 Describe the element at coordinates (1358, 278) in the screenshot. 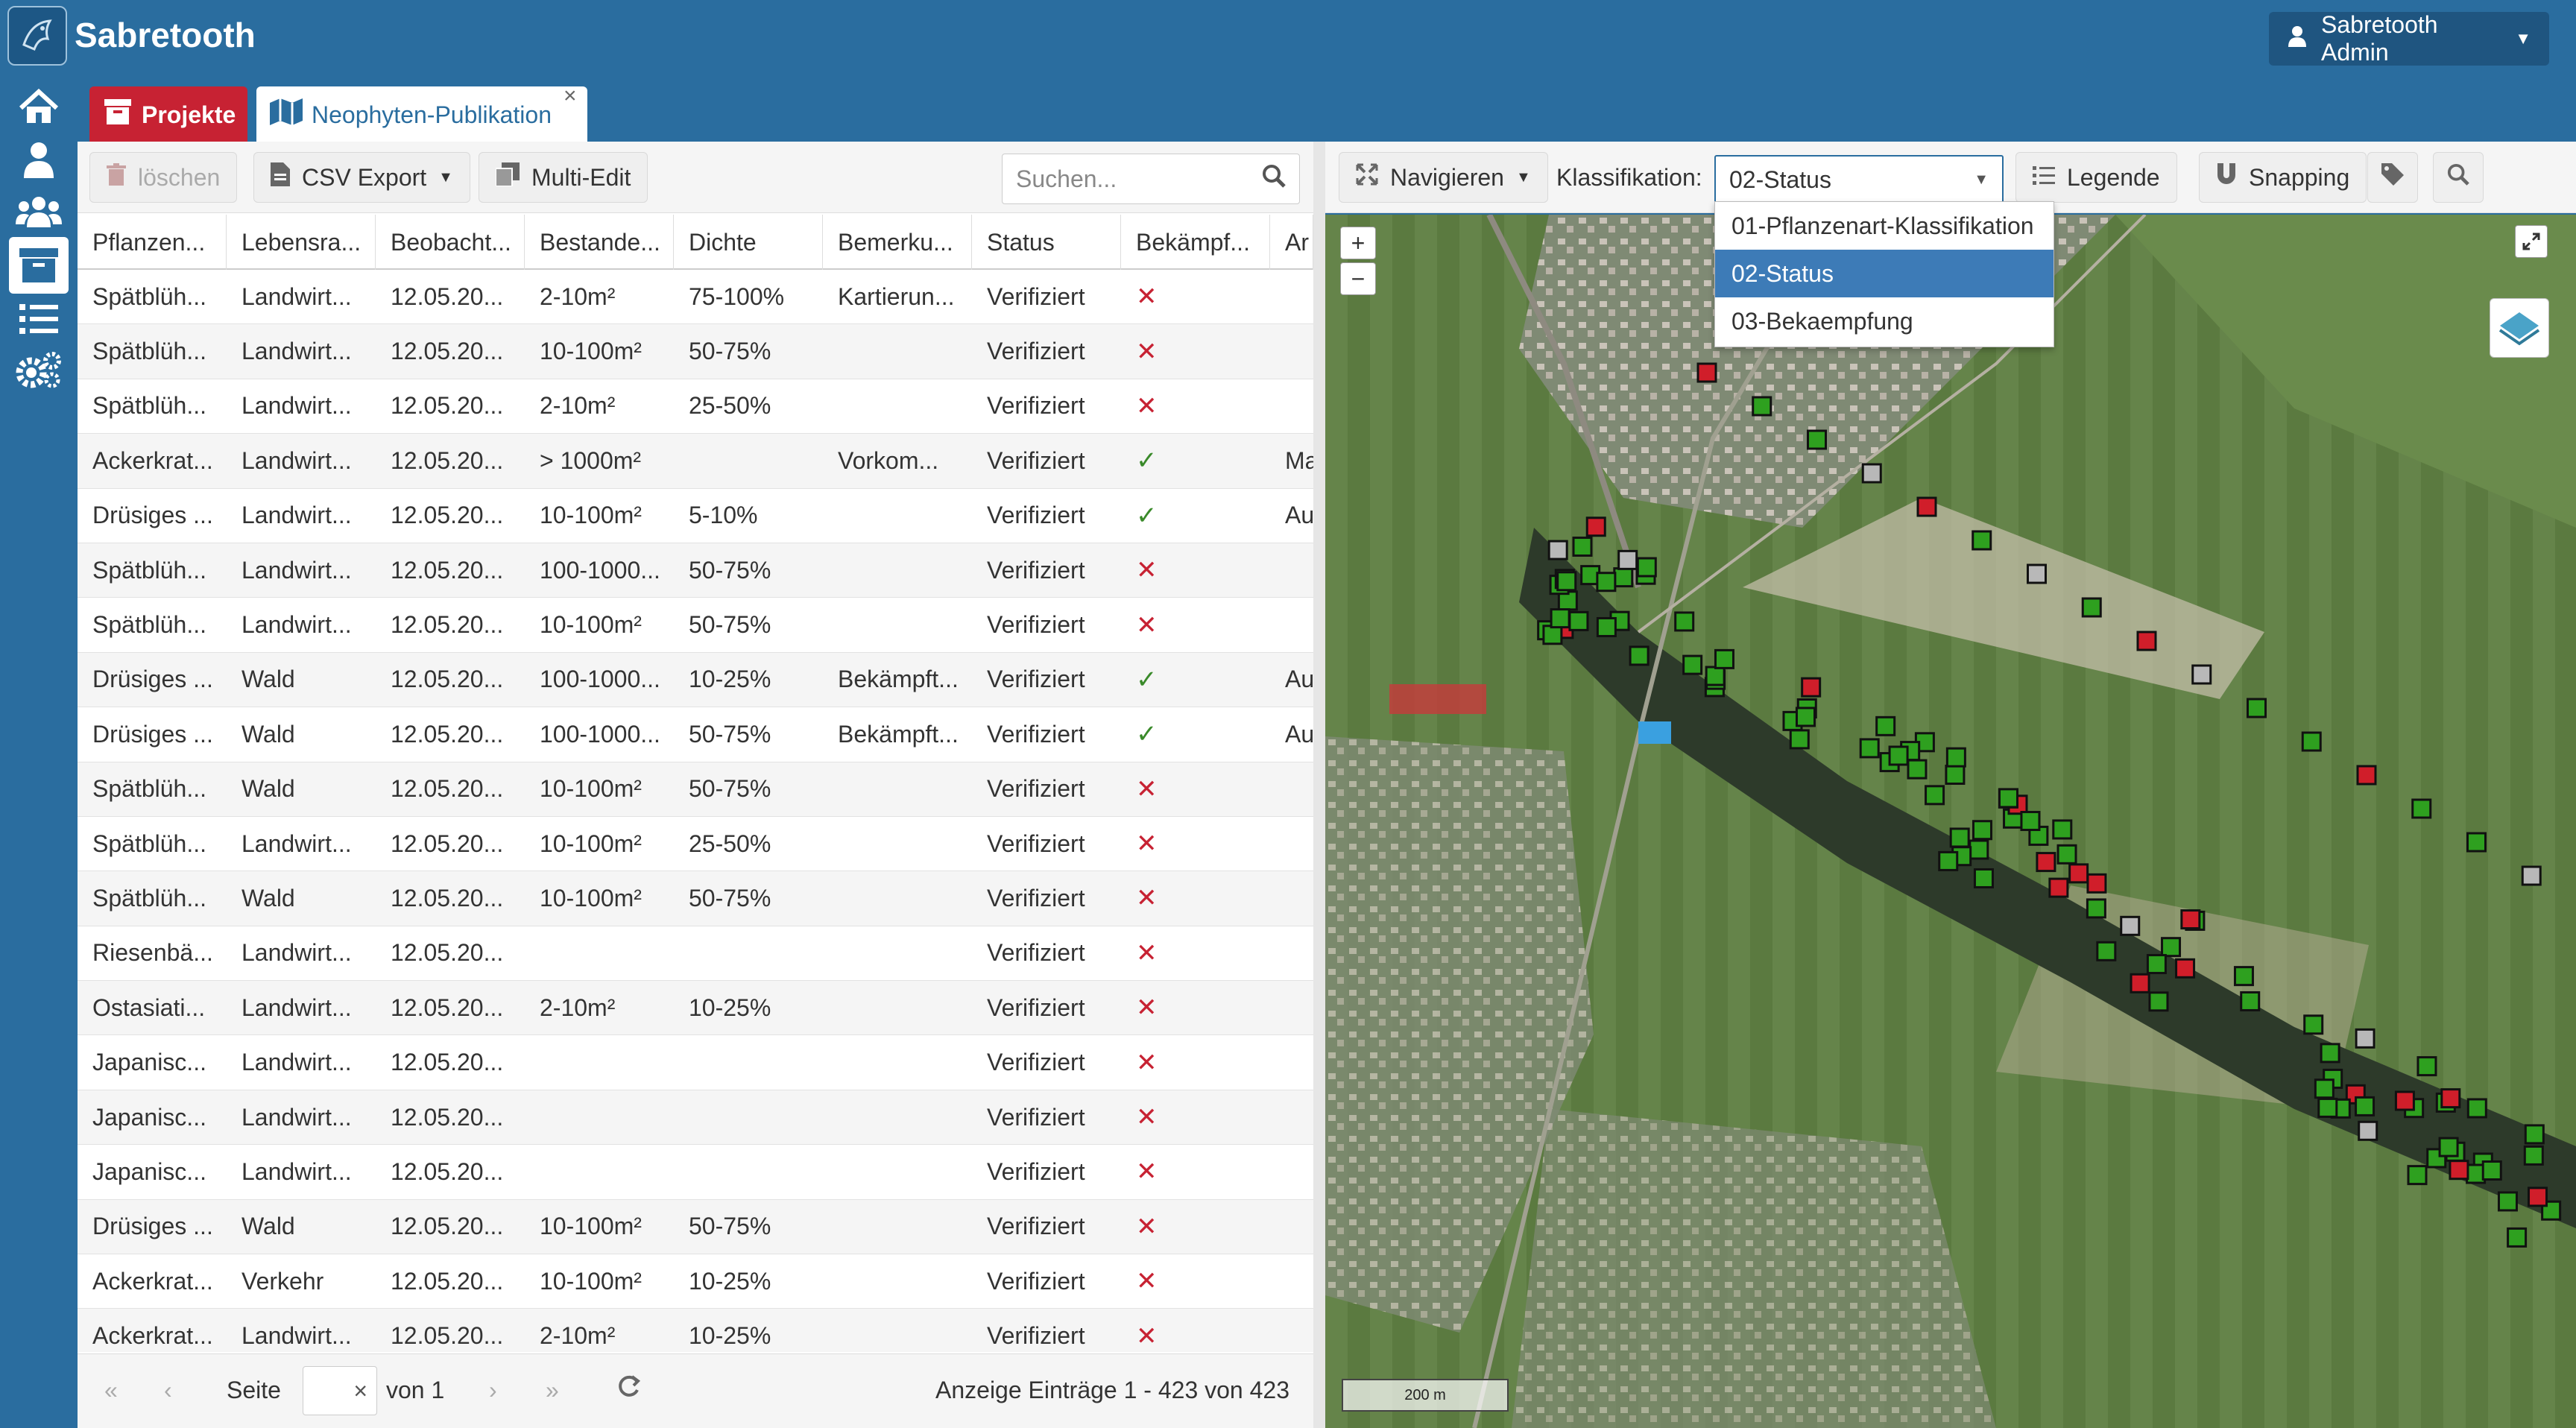

I see `zoom-out-button: −` at that location.